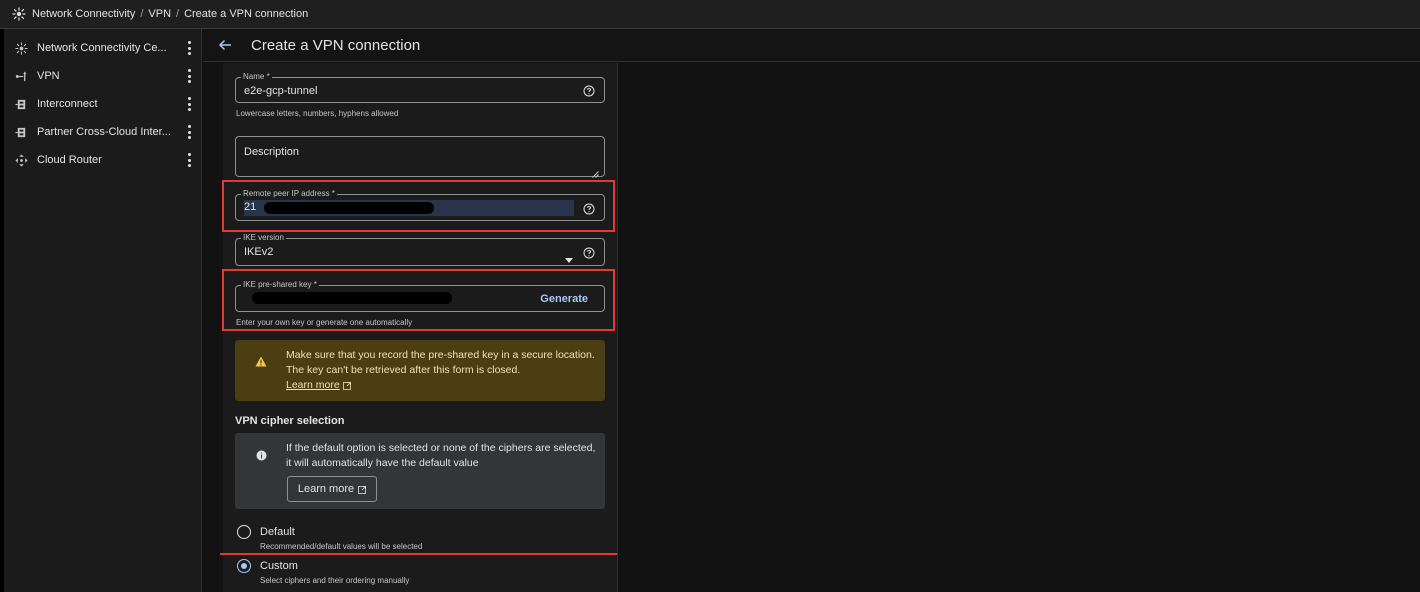 The height and width of the screenshot is (592, 1420). Describe the element at coordinates (67, 104) in the screenshot. I see `sidebar-item-label: Interconnect` at that location.